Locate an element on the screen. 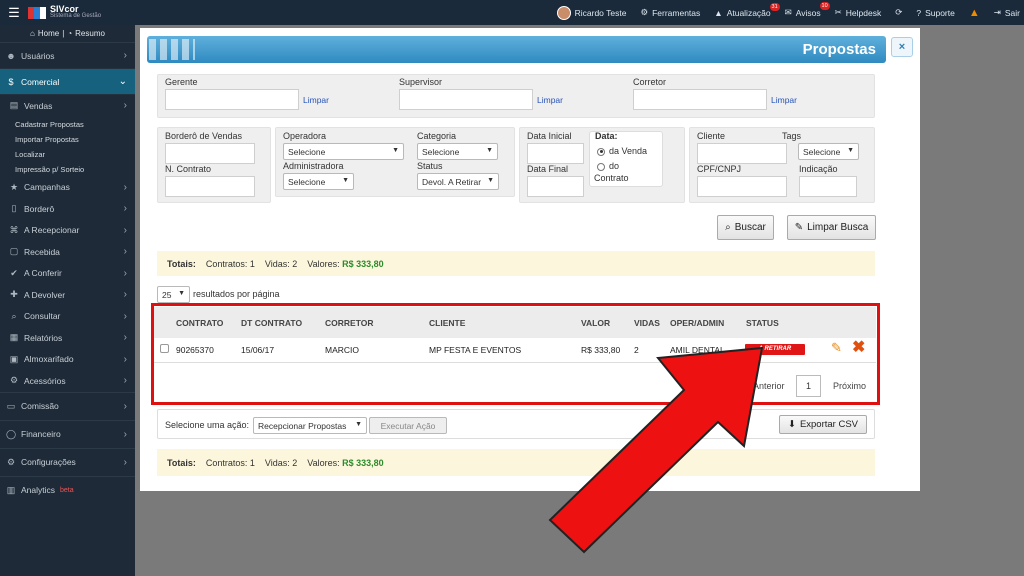 The image size is (1024, 576). page-size-select: 25 ▼ is located at coordinates (173, 294).